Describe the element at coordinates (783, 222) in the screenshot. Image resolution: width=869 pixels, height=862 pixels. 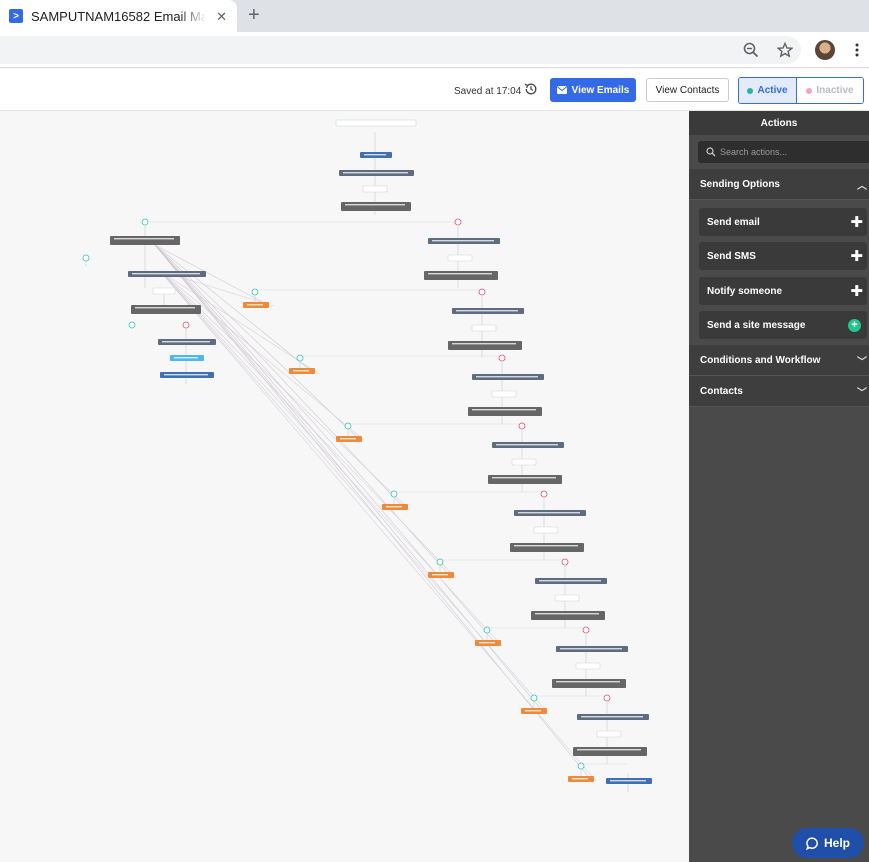
I see `action-send-email: Send email ✚` at that location.